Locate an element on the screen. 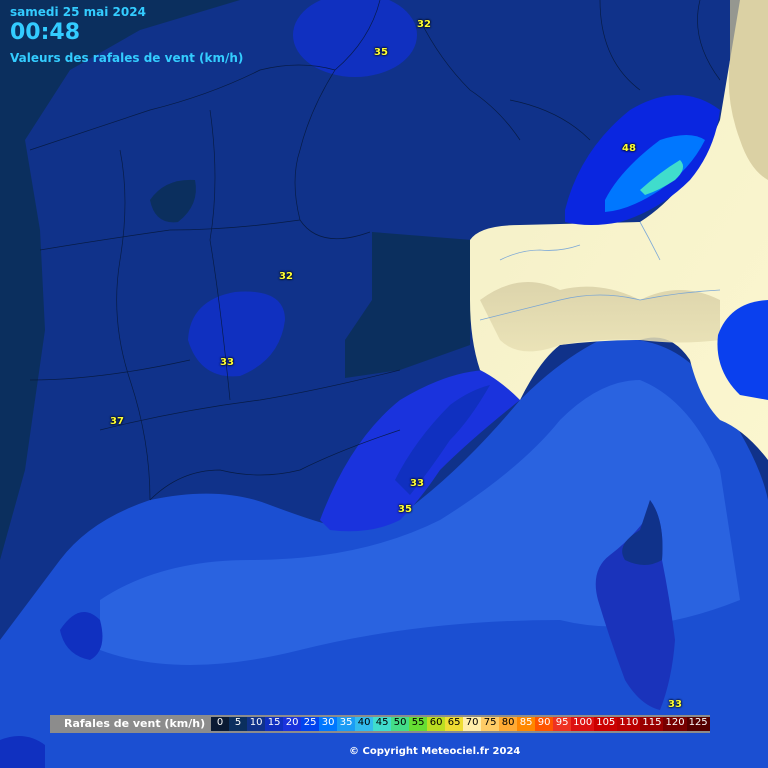  legend-cell-50: 50 is located at coordinates (400, 724).